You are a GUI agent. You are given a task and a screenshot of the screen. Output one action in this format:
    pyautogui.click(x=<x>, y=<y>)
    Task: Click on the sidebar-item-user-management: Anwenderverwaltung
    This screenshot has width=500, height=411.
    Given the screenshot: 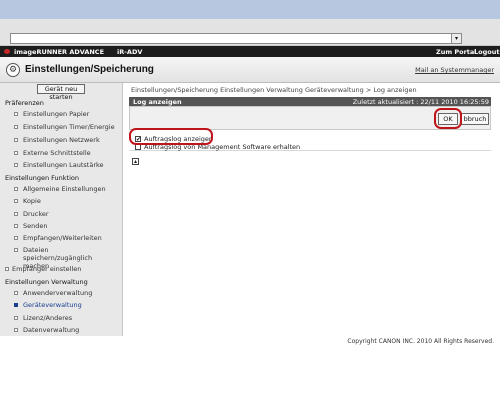 What is the action you would take?
    pyautogui.click(x=75, y=293)
    